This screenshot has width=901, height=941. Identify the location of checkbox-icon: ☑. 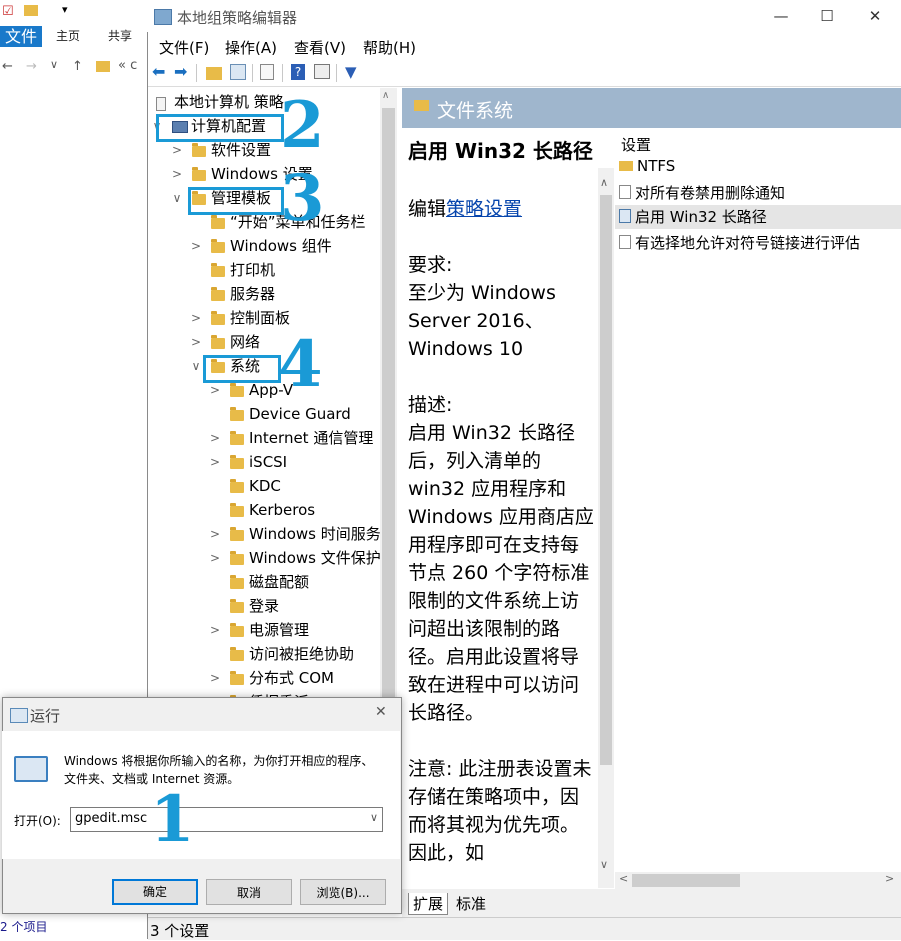
(8, 11).